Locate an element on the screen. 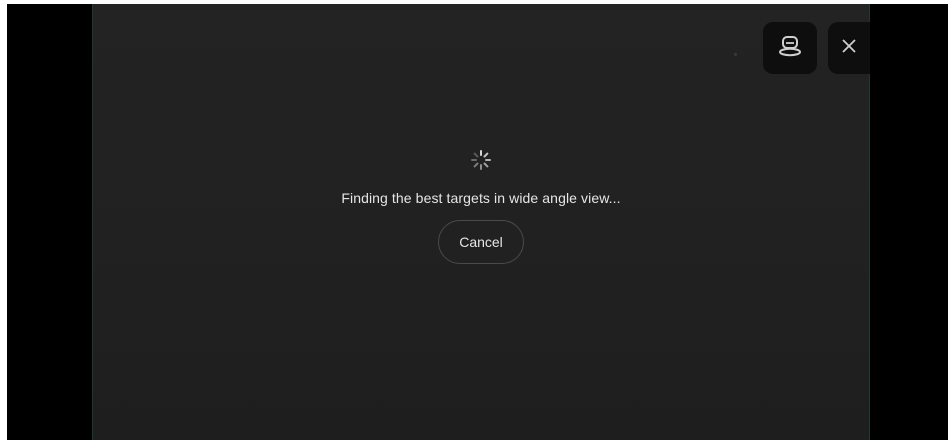 This screenshot has height=440, width=948. cancel-button: Cancel is located at coordinates (481, 242).